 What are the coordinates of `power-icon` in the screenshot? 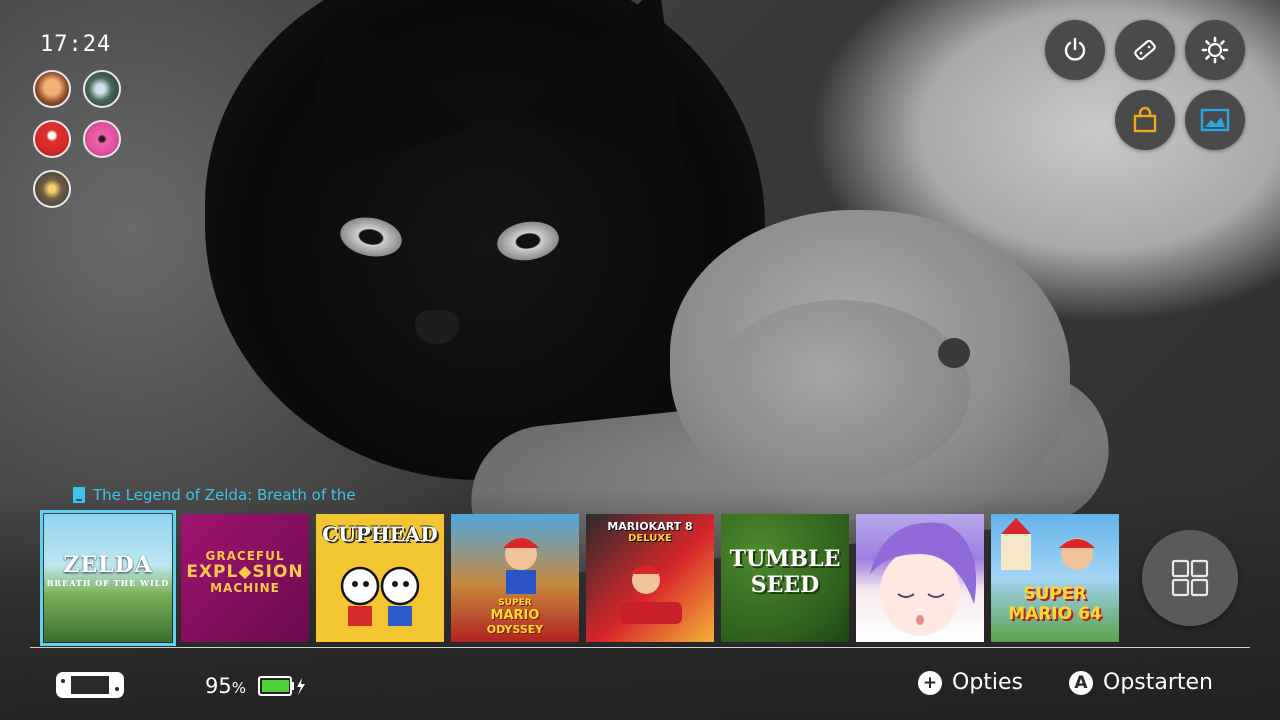 It's located at (1075, 49).